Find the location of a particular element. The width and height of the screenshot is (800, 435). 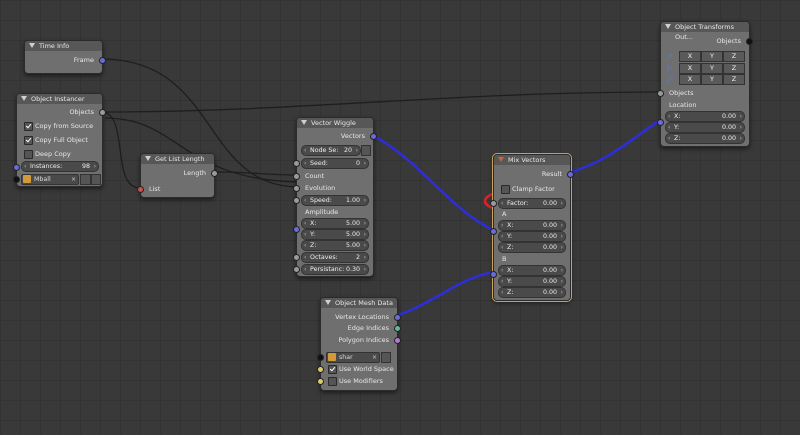

socket-seed is located at coordinates (296, 163).